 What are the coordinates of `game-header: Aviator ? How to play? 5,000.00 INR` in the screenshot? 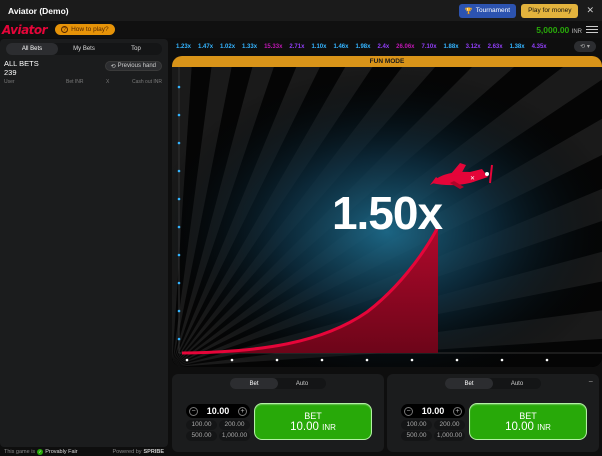 It's located at (301, 29).